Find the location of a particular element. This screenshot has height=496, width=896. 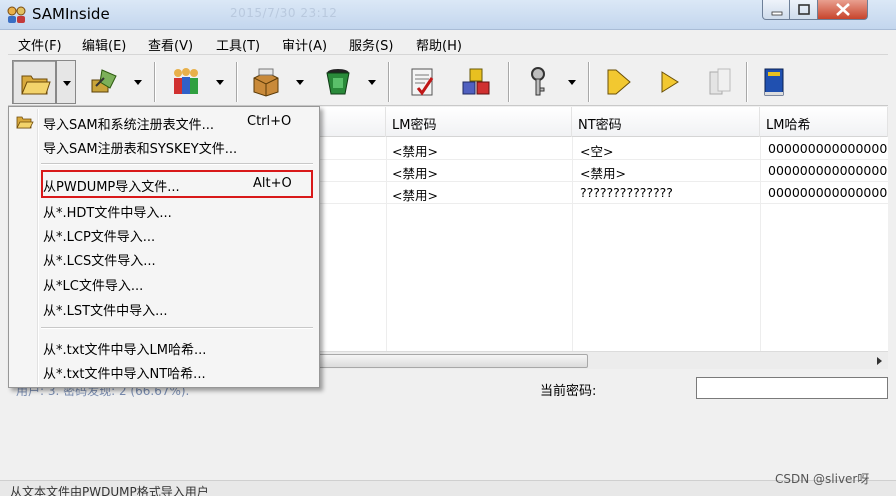

toolbar-cubes-button is located at coordinates (476, 82).